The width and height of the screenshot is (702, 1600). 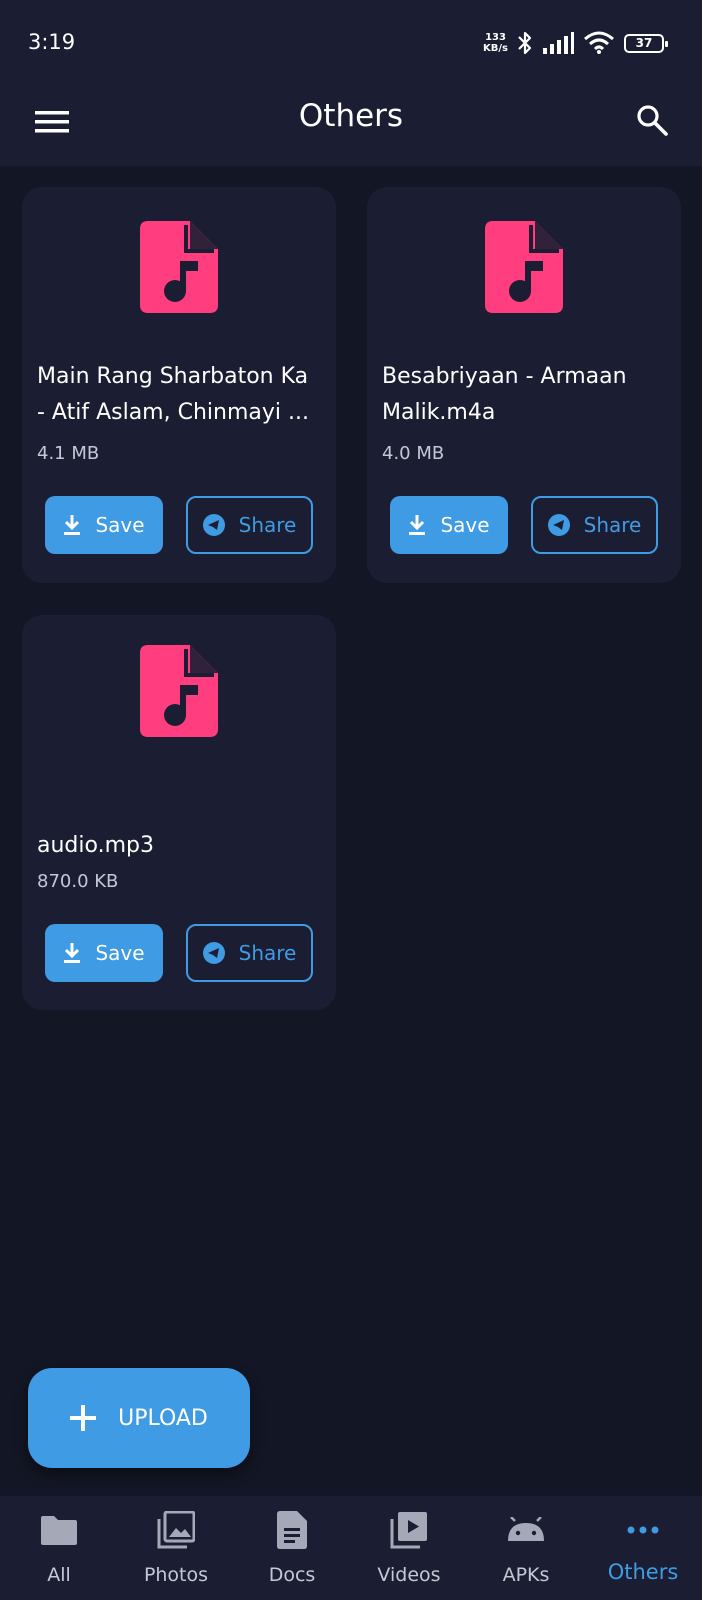 I want to click on nav-label: Videos, so click(x=409, y=1575).